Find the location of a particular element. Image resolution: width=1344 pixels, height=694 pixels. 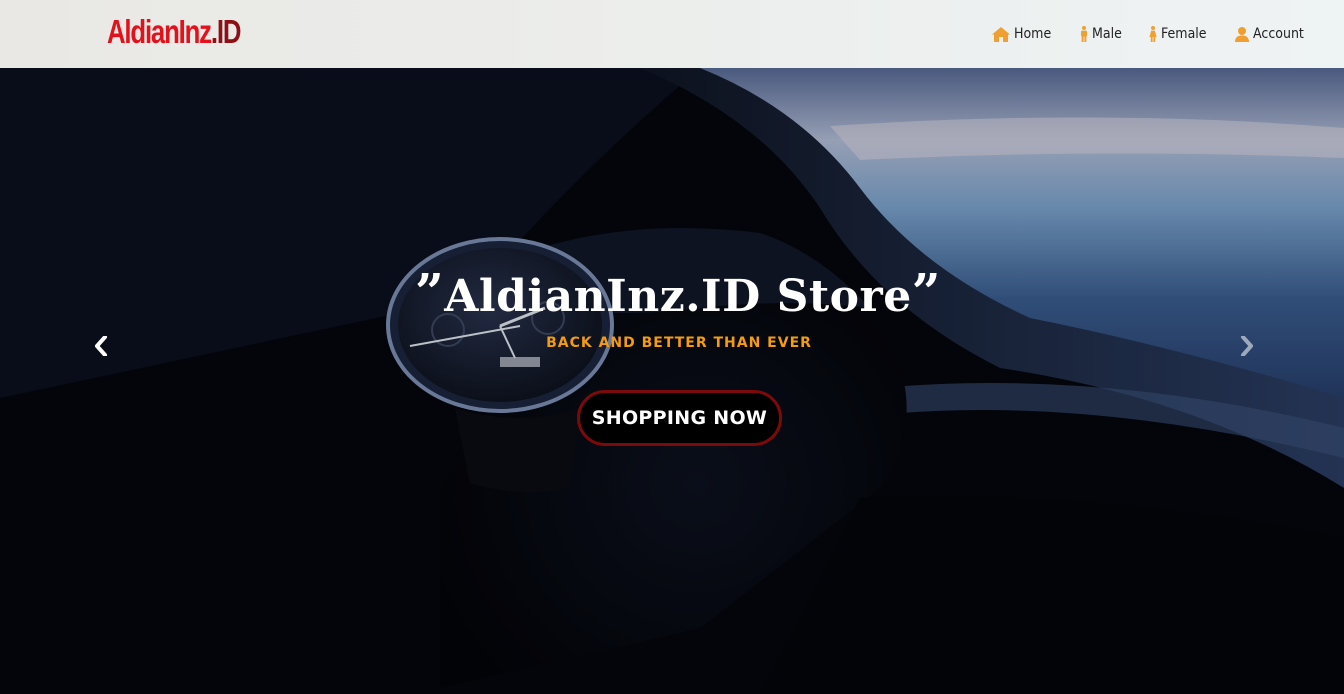

carousel-prev-button is located at coordinates (101, 348).